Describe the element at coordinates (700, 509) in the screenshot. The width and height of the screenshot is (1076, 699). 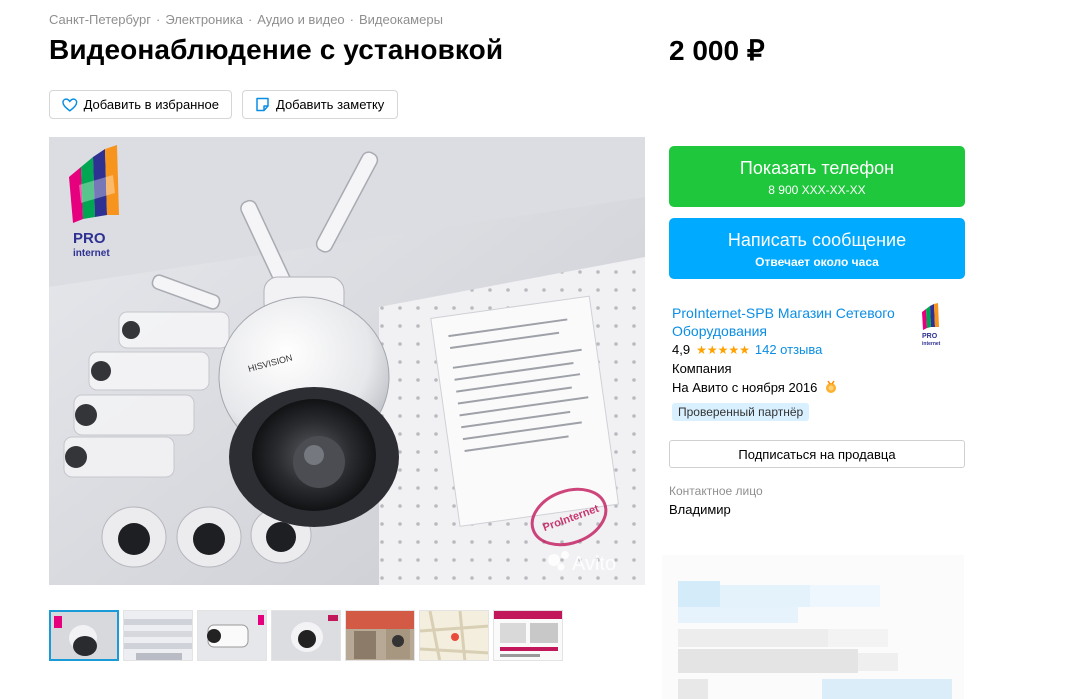
I see `contact-person-name: Владимир` at that location.